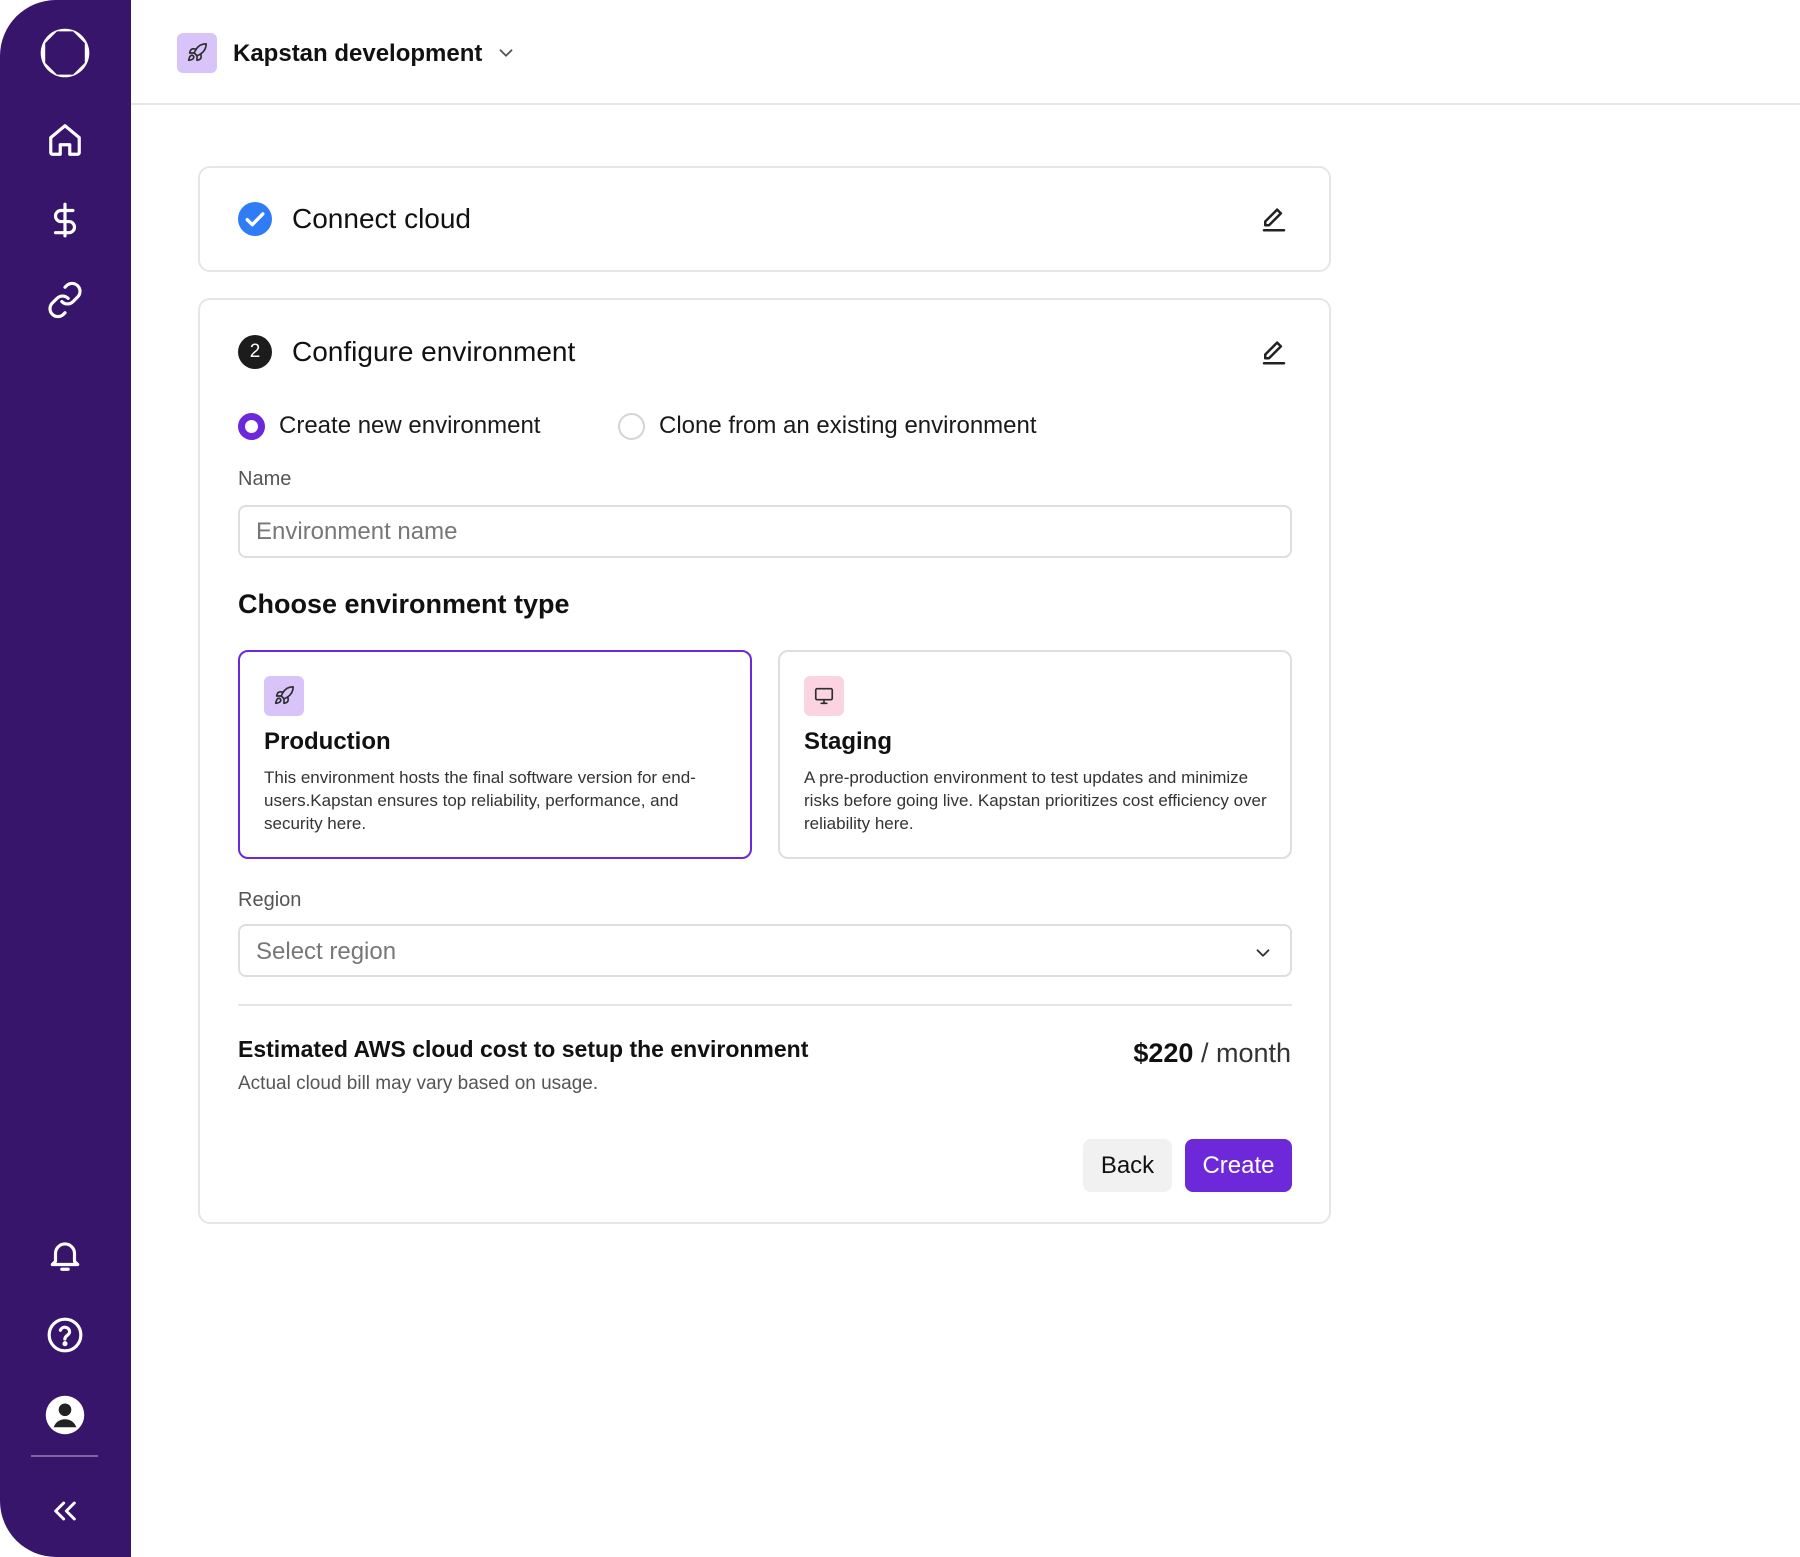 Image resolution: width=1800 pixels, height=1557 pixels. Describe the element at coordinates (65, 1335) in the screenshot. I see `help-icon` at that location.